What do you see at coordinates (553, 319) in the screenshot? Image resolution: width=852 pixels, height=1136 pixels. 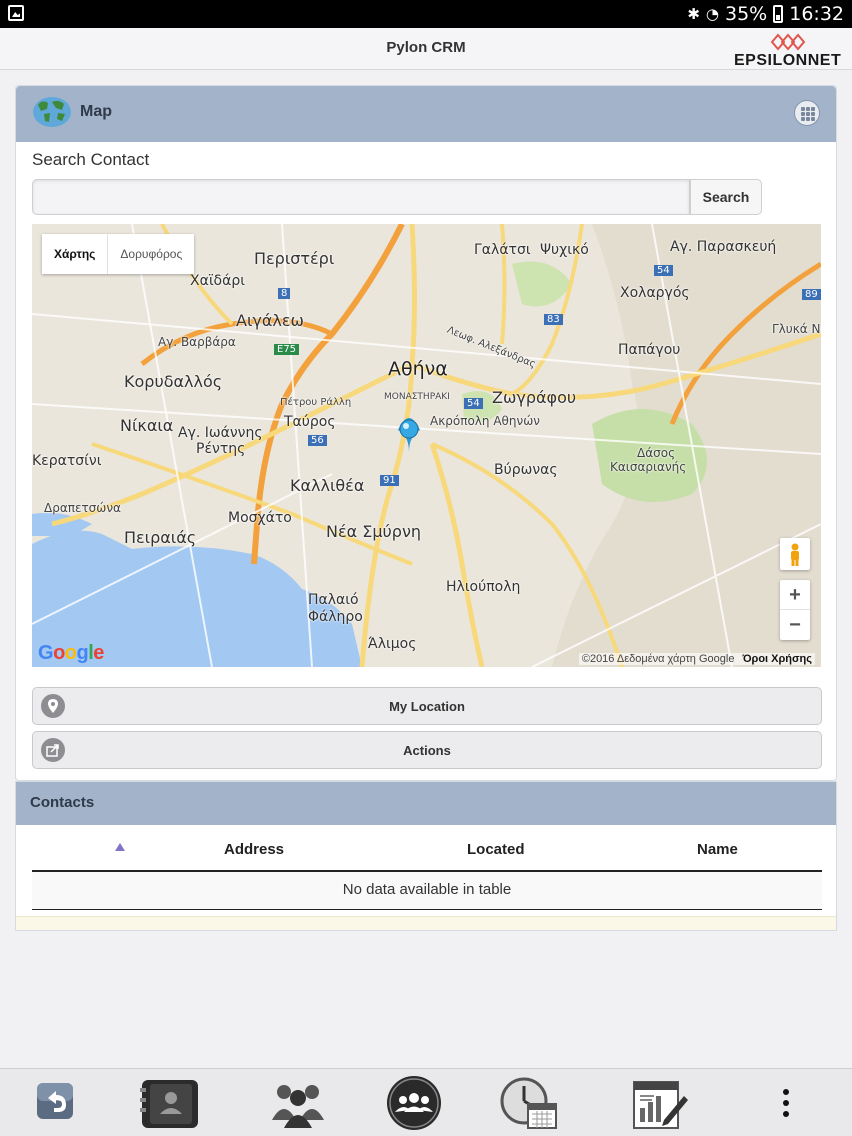 I see `road-shield: 83` at bounding box center [553, 319].